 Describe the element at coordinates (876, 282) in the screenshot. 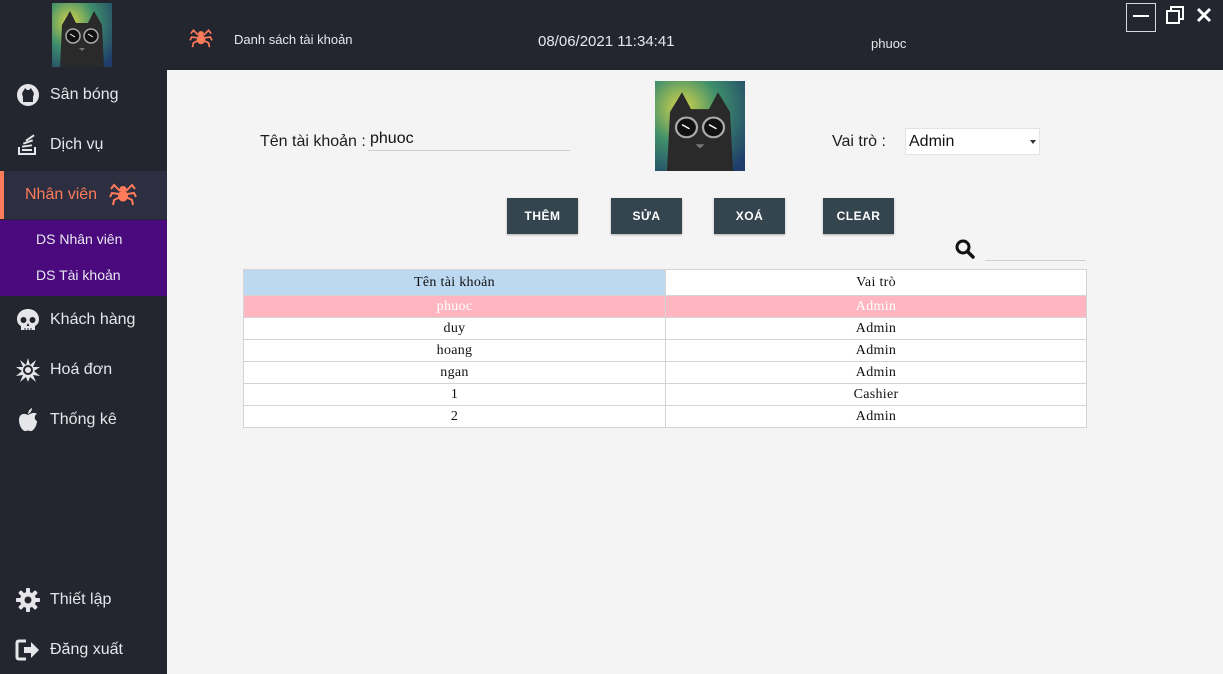

I see `column-header-role: Vai trò` at that location.